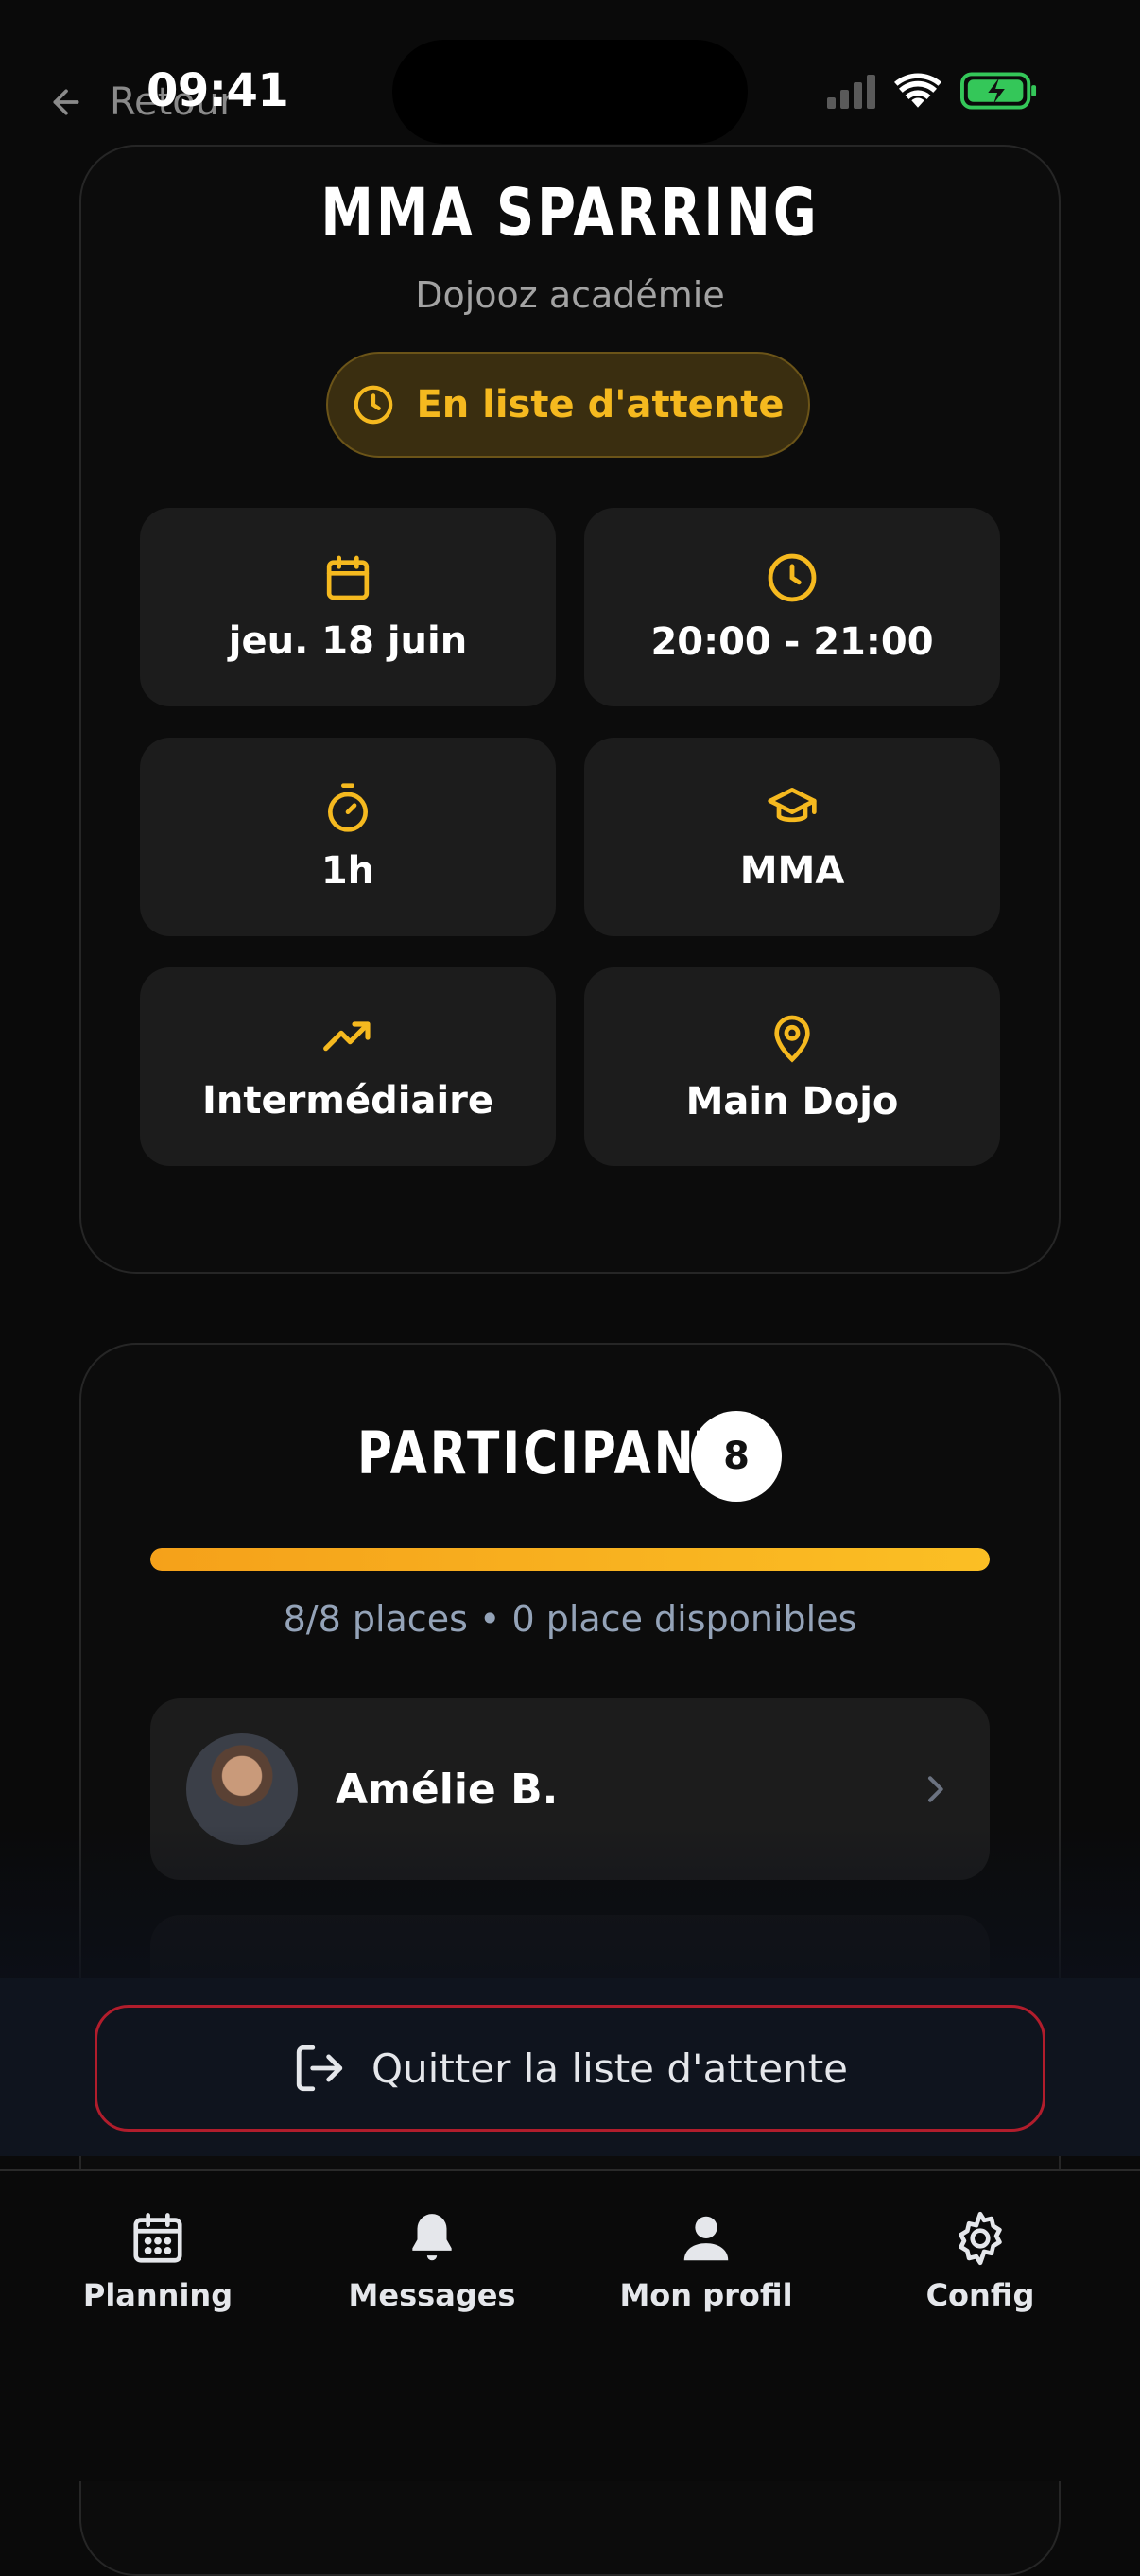 This screenshot has width=1140, height=2576. I want to click on waitlist-status-badge: En liste d'attente, so click(568, 405).